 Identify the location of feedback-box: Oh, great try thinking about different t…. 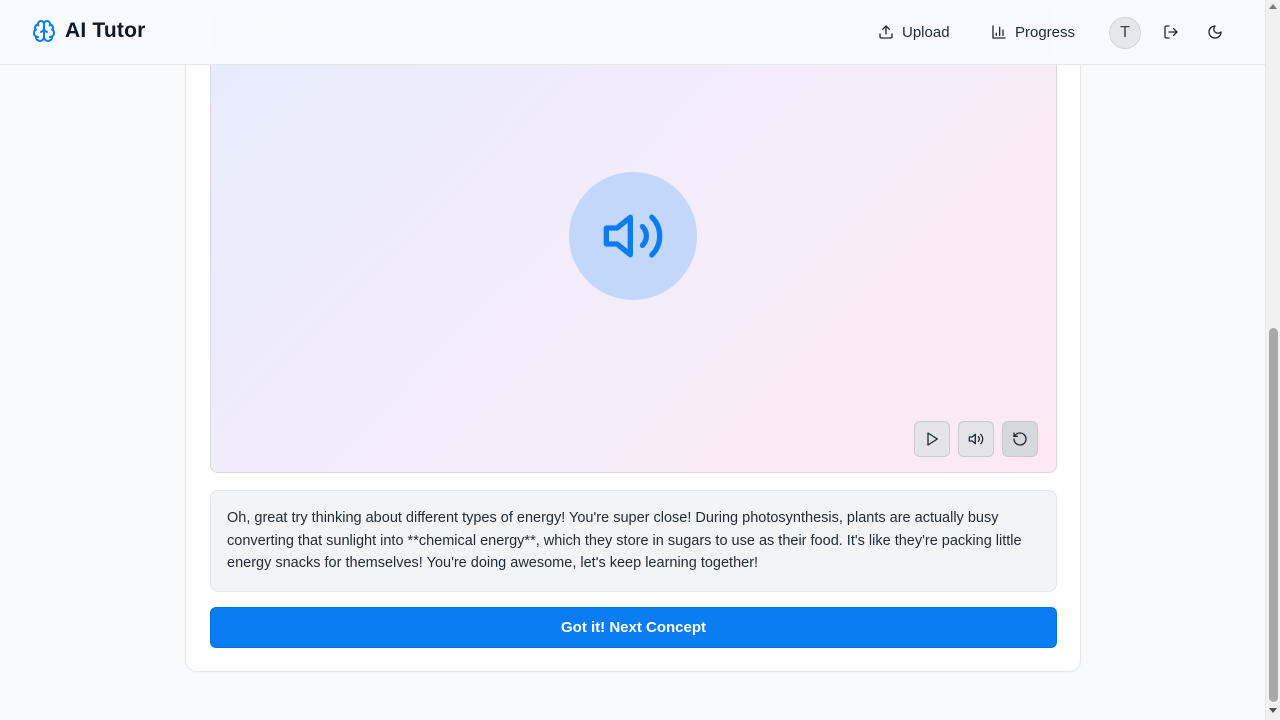
(633, 541).